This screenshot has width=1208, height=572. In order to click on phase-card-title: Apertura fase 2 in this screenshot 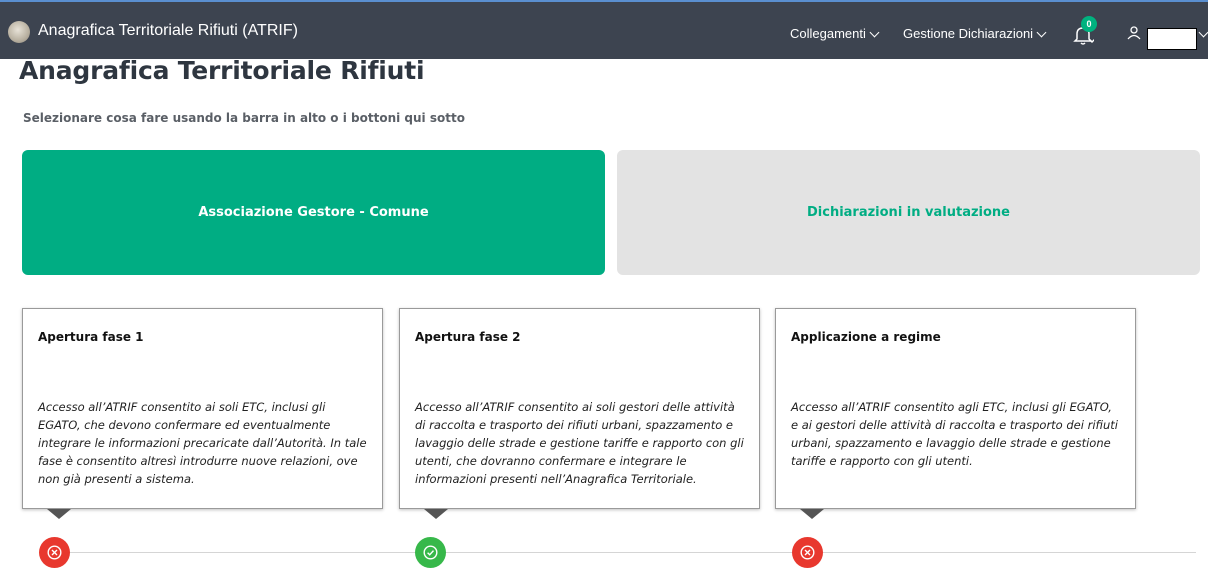, I will do `click(468, 337)`.